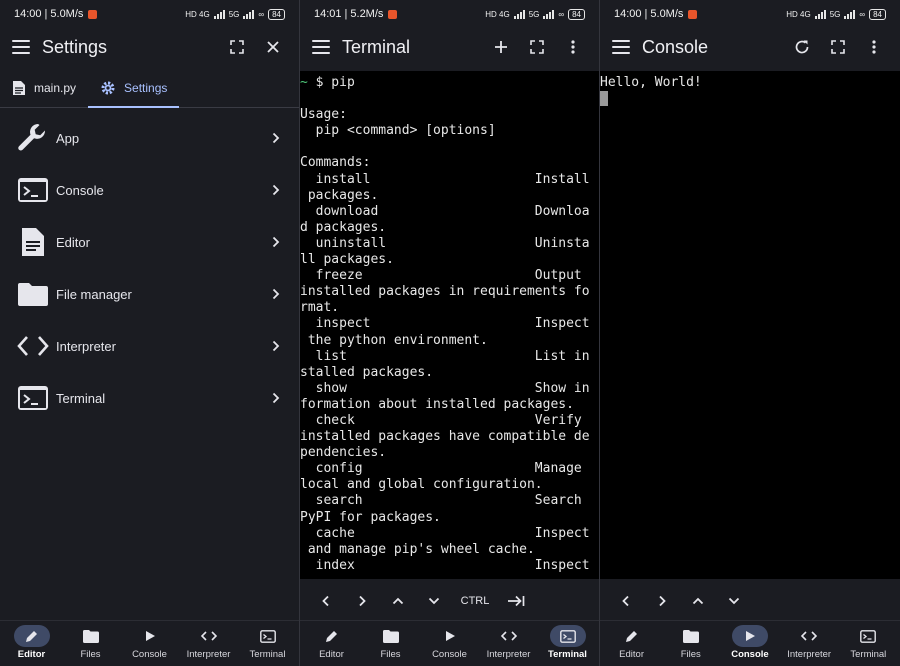 The width and height of the screenshot is (900, 666). I want to click on terminal-line: cache Inspect, so click(445, 533).